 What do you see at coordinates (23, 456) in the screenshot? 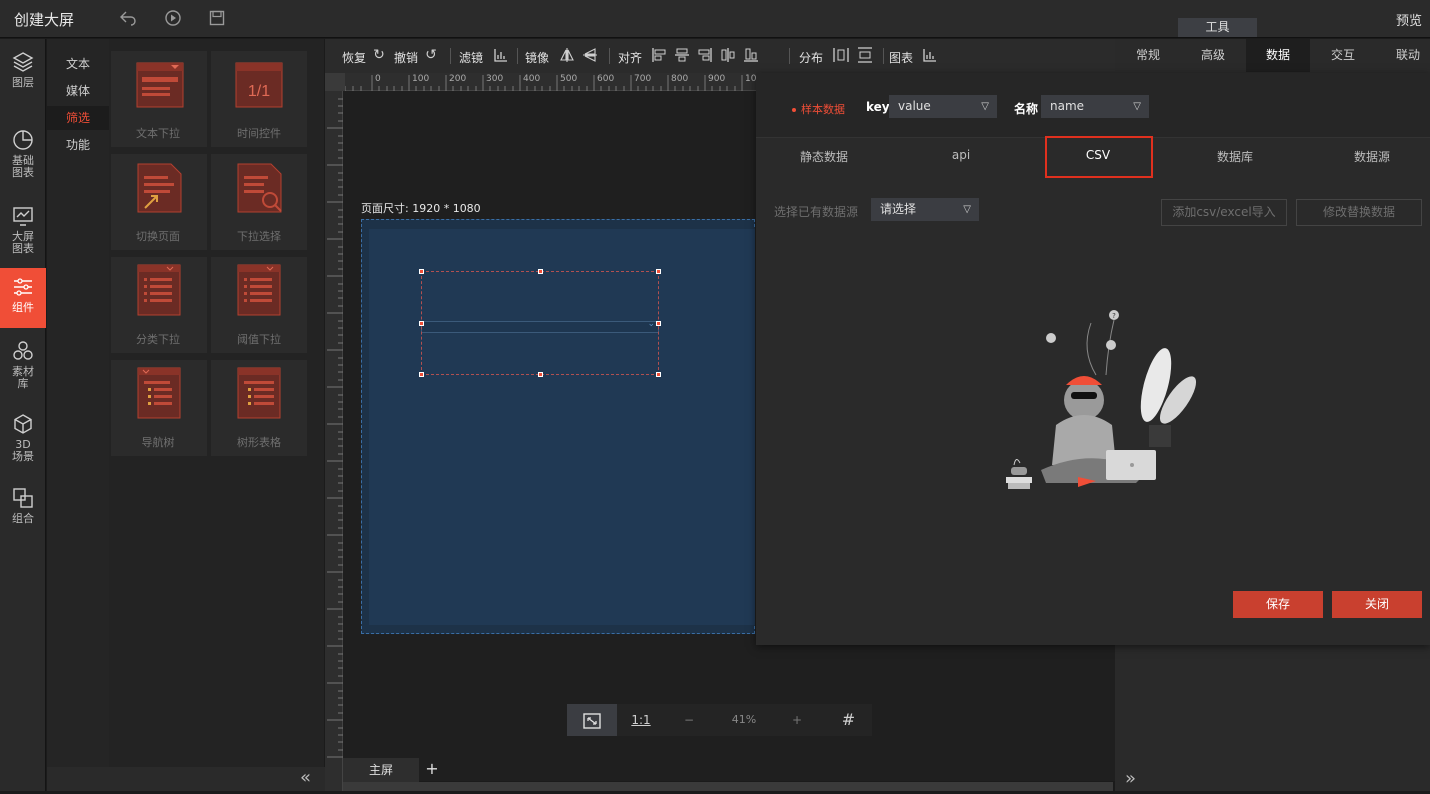
I see `rail-label: 场景` at bounding box center [23, 456].